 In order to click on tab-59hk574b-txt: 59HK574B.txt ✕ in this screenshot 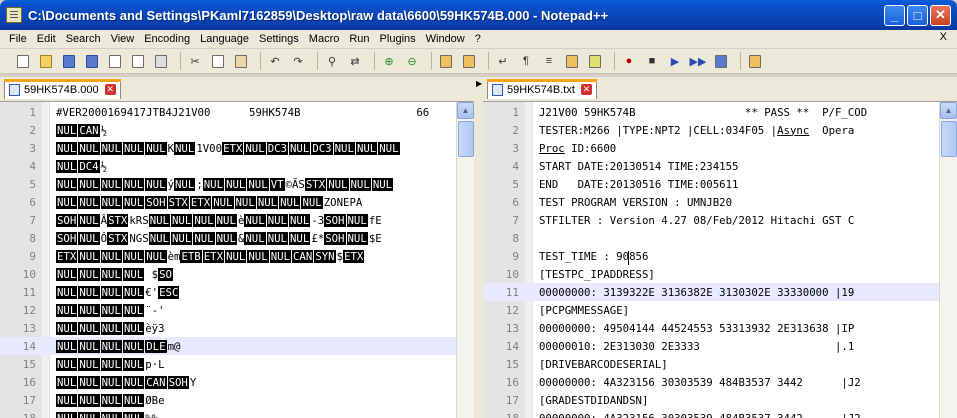, I will do `click(542, 89)`.